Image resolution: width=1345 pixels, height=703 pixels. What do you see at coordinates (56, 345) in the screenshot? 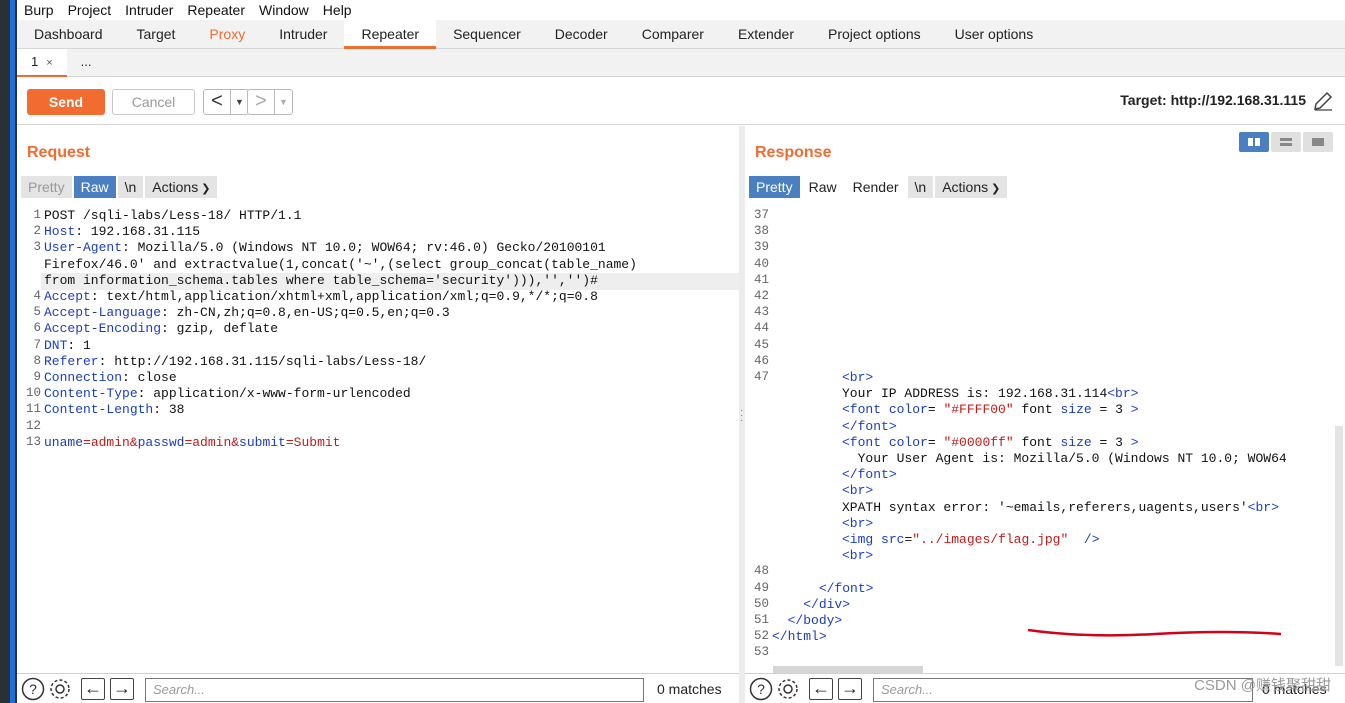
I see `header-name: DNT` at bounding box center [56, 345].